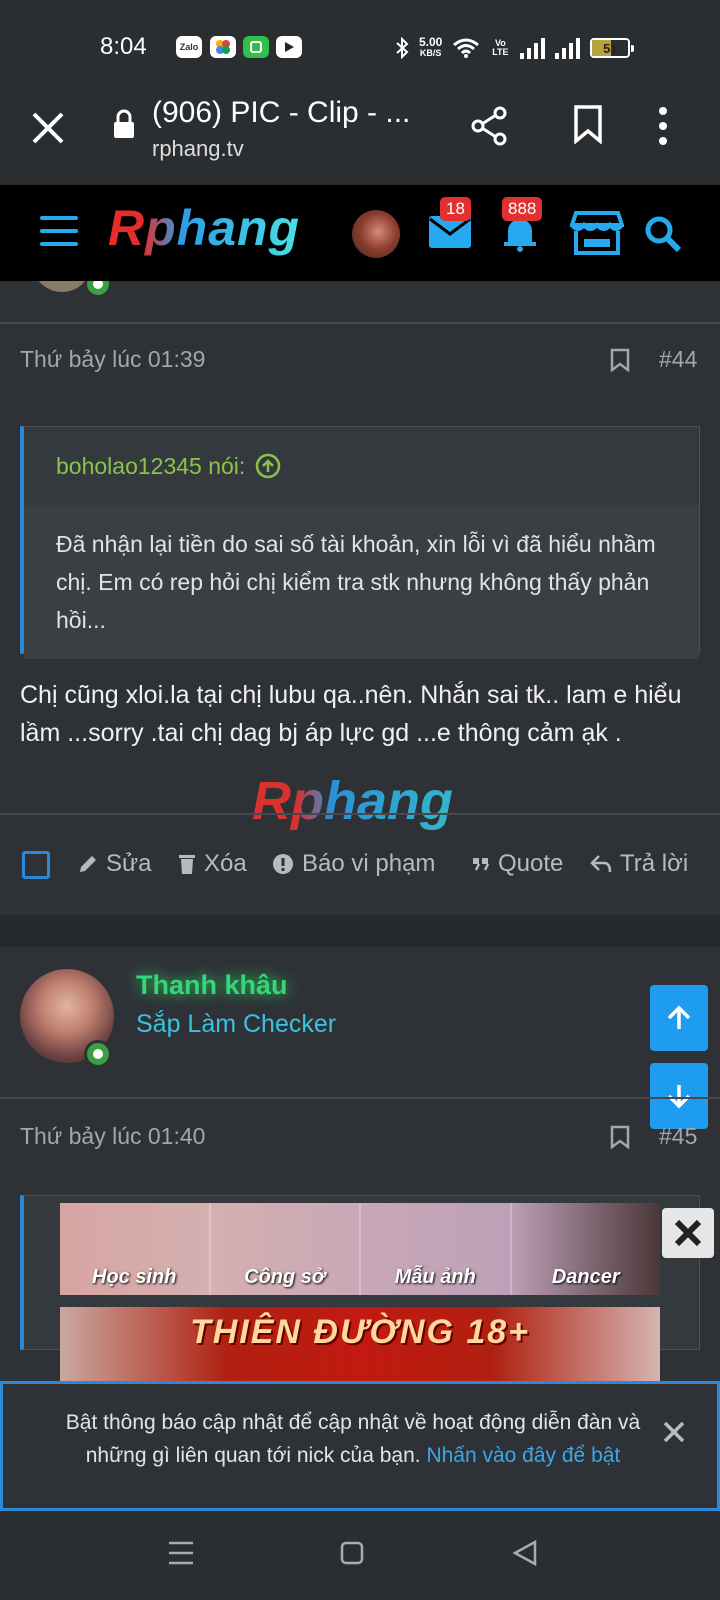 The image size is (720, 1600). What do you see at coordinates (223, 47) in the screenshot?
I see `photos-app-icon` at bounding box center [223, 47].